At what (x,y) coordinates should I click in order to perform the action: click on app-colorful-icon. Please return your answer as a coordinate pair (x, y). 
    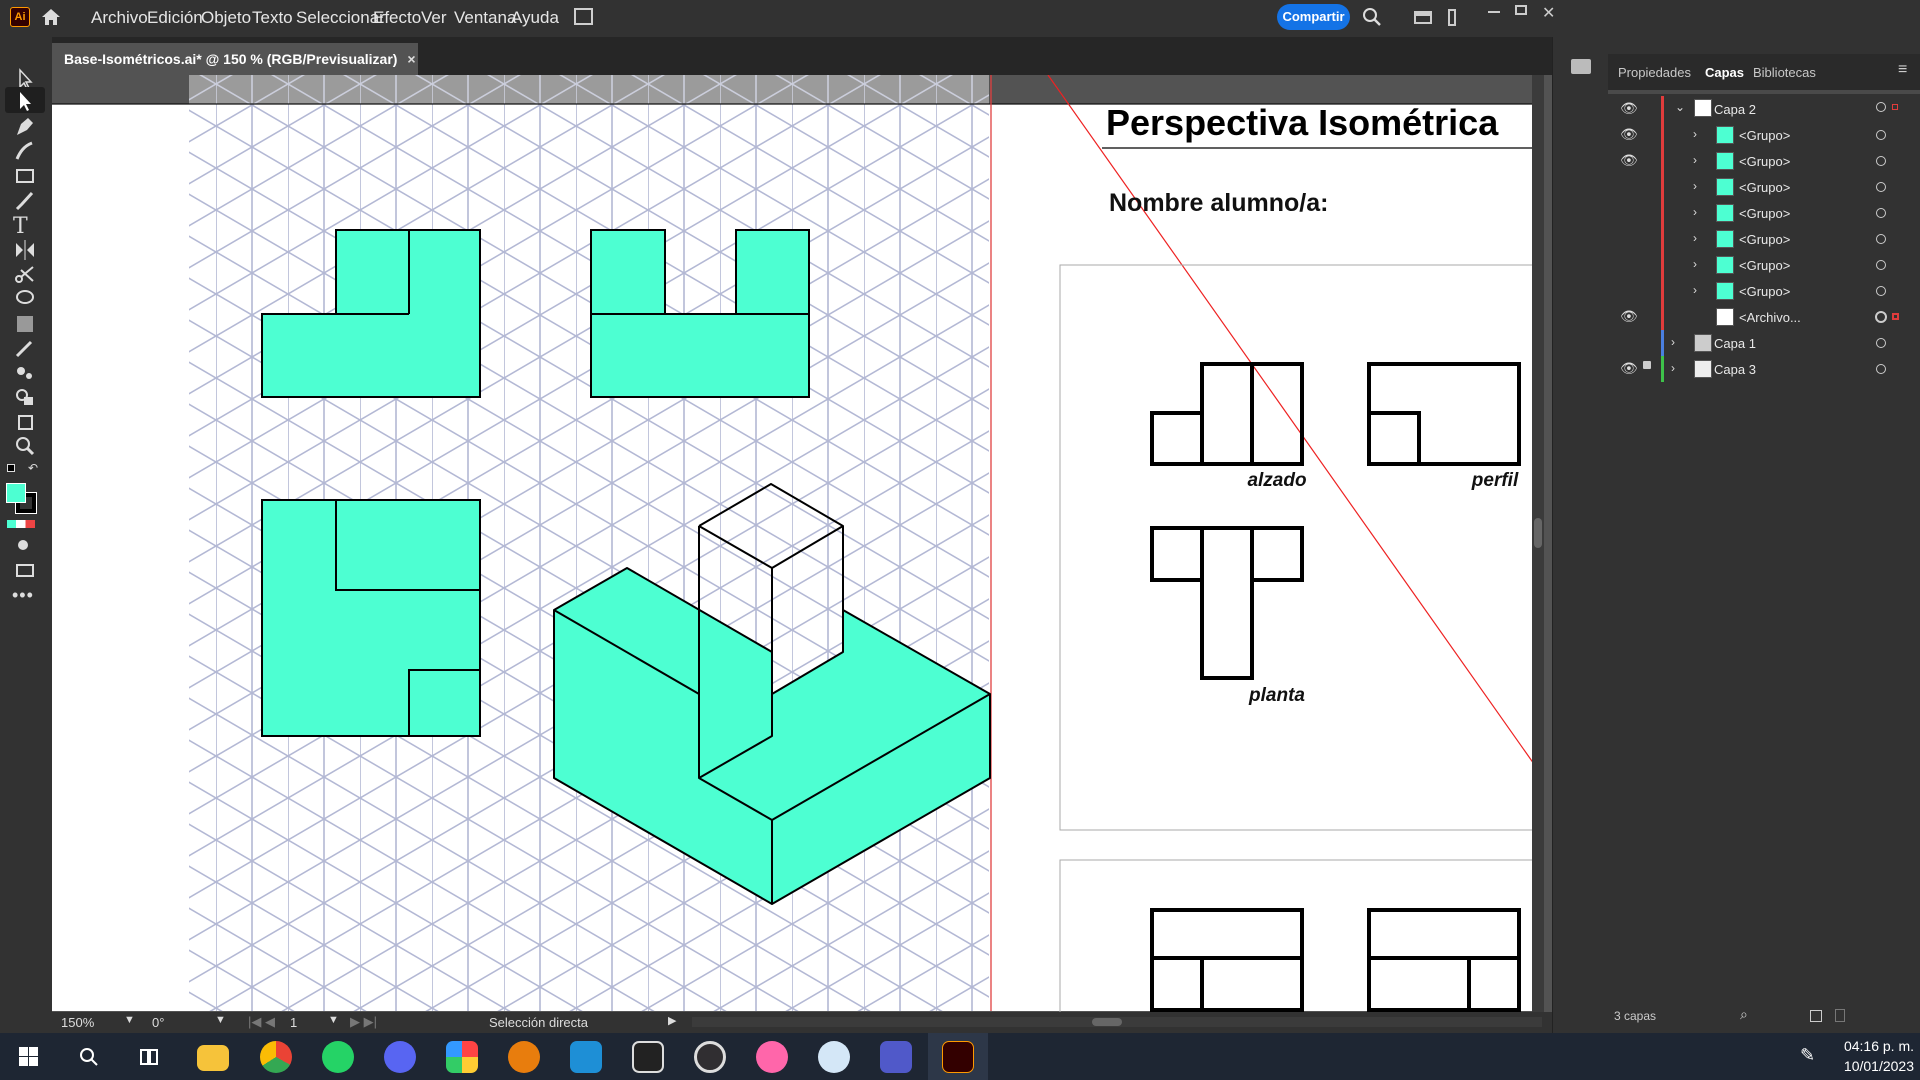
    Looking at the image, I should click on (462, 1057).